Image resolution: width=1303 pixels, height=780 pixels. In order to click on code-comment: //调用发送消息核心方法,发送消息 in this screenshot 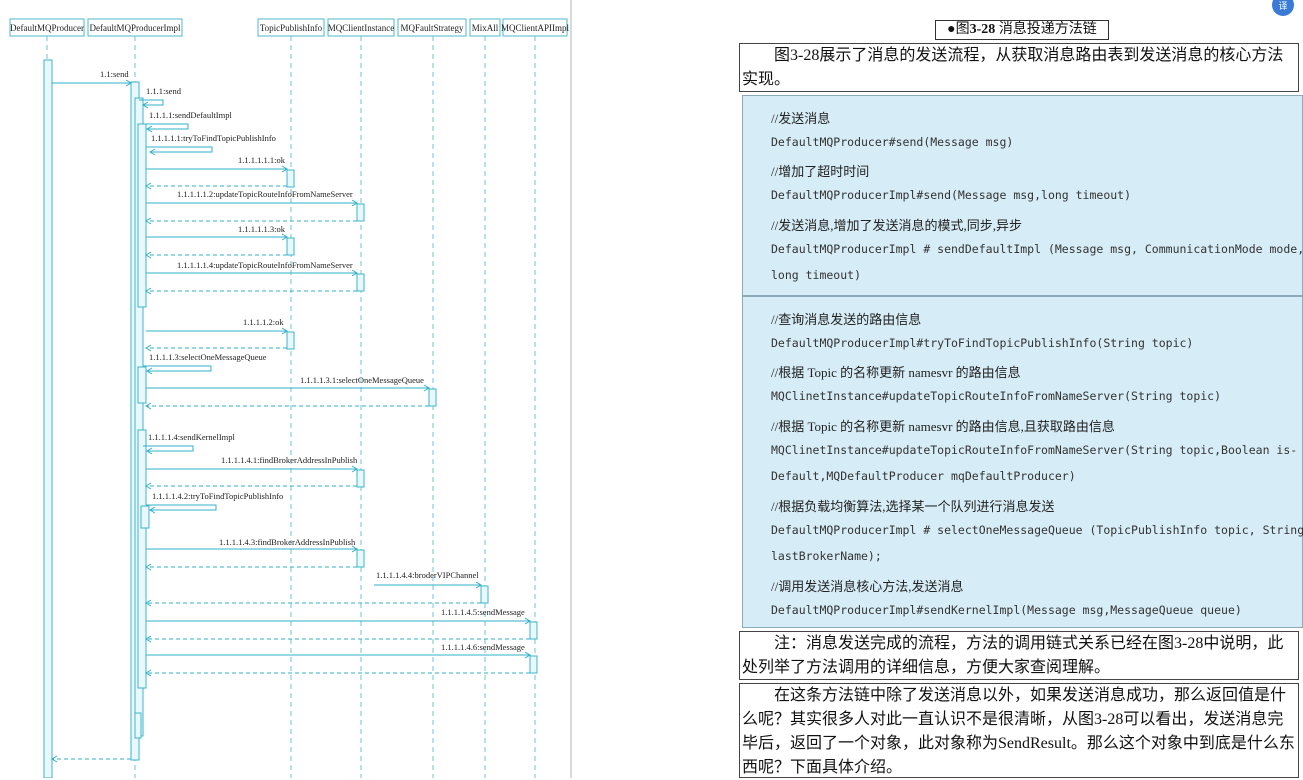, I will do `click(867, 586)`.